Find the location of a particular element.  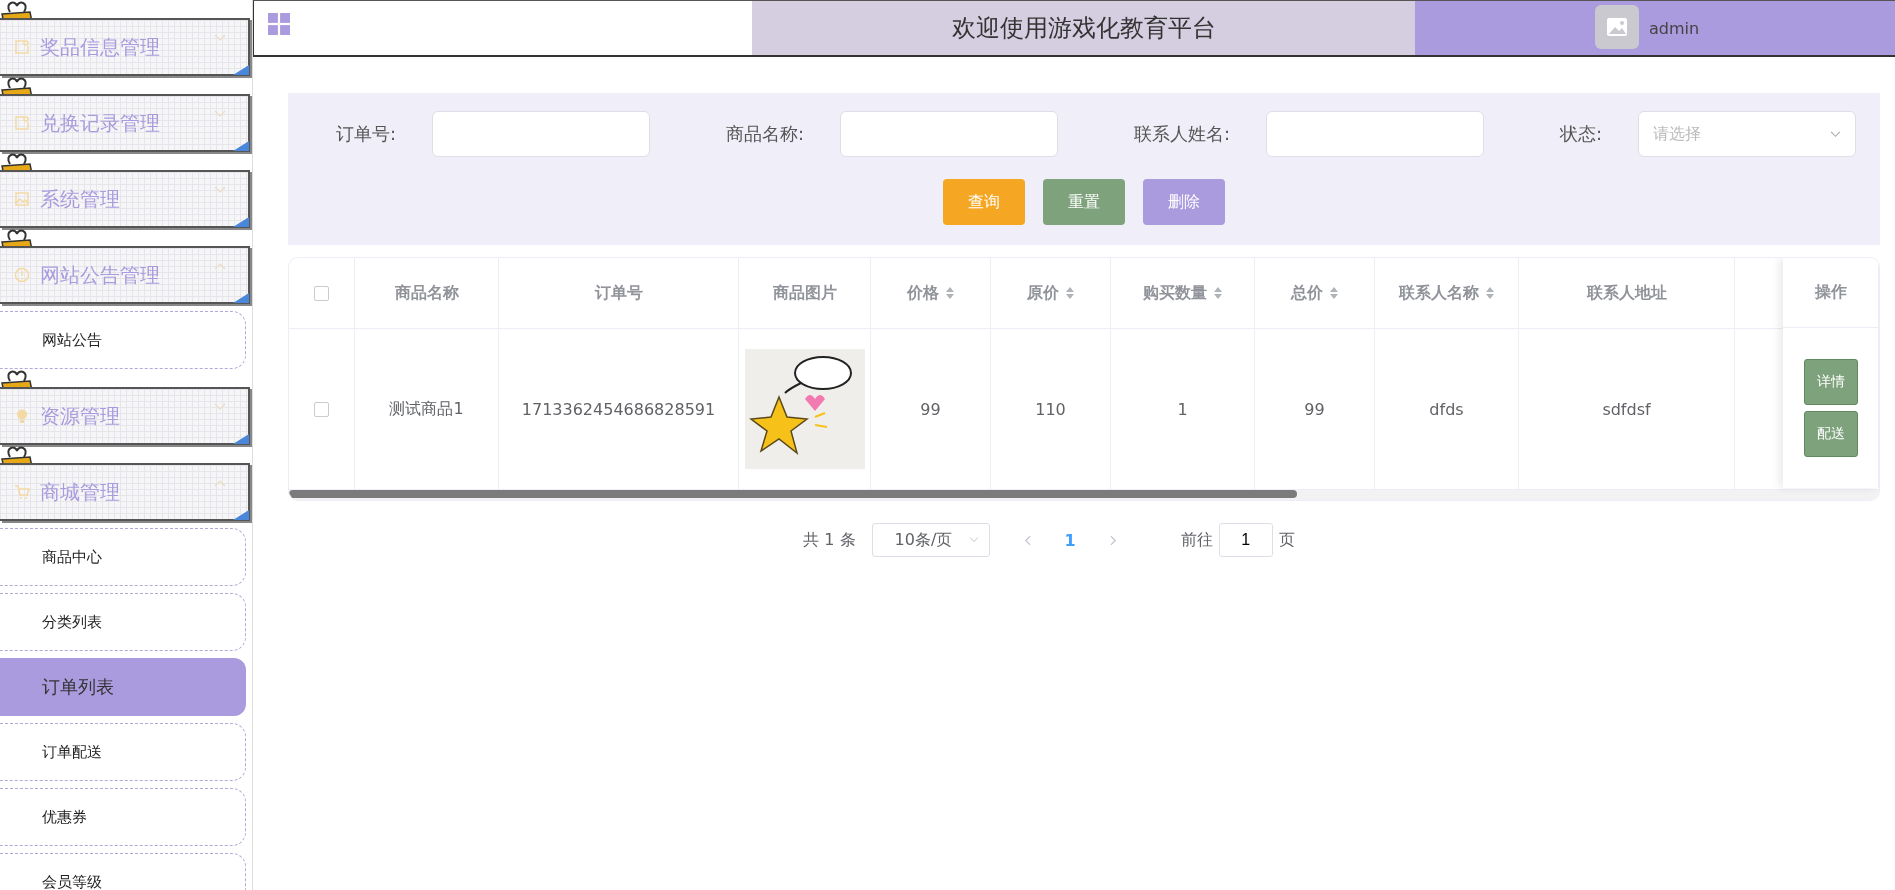

menu-item: 分类列表 is located at coordinates (123, 622).